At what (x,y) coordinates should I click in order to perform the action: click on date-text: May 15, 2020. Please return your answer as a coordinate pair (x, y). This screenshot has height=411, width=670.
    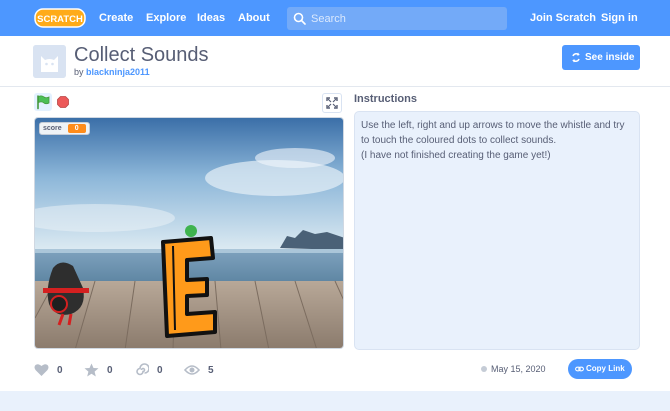
    Looking at the image, I should click on (518, 369).